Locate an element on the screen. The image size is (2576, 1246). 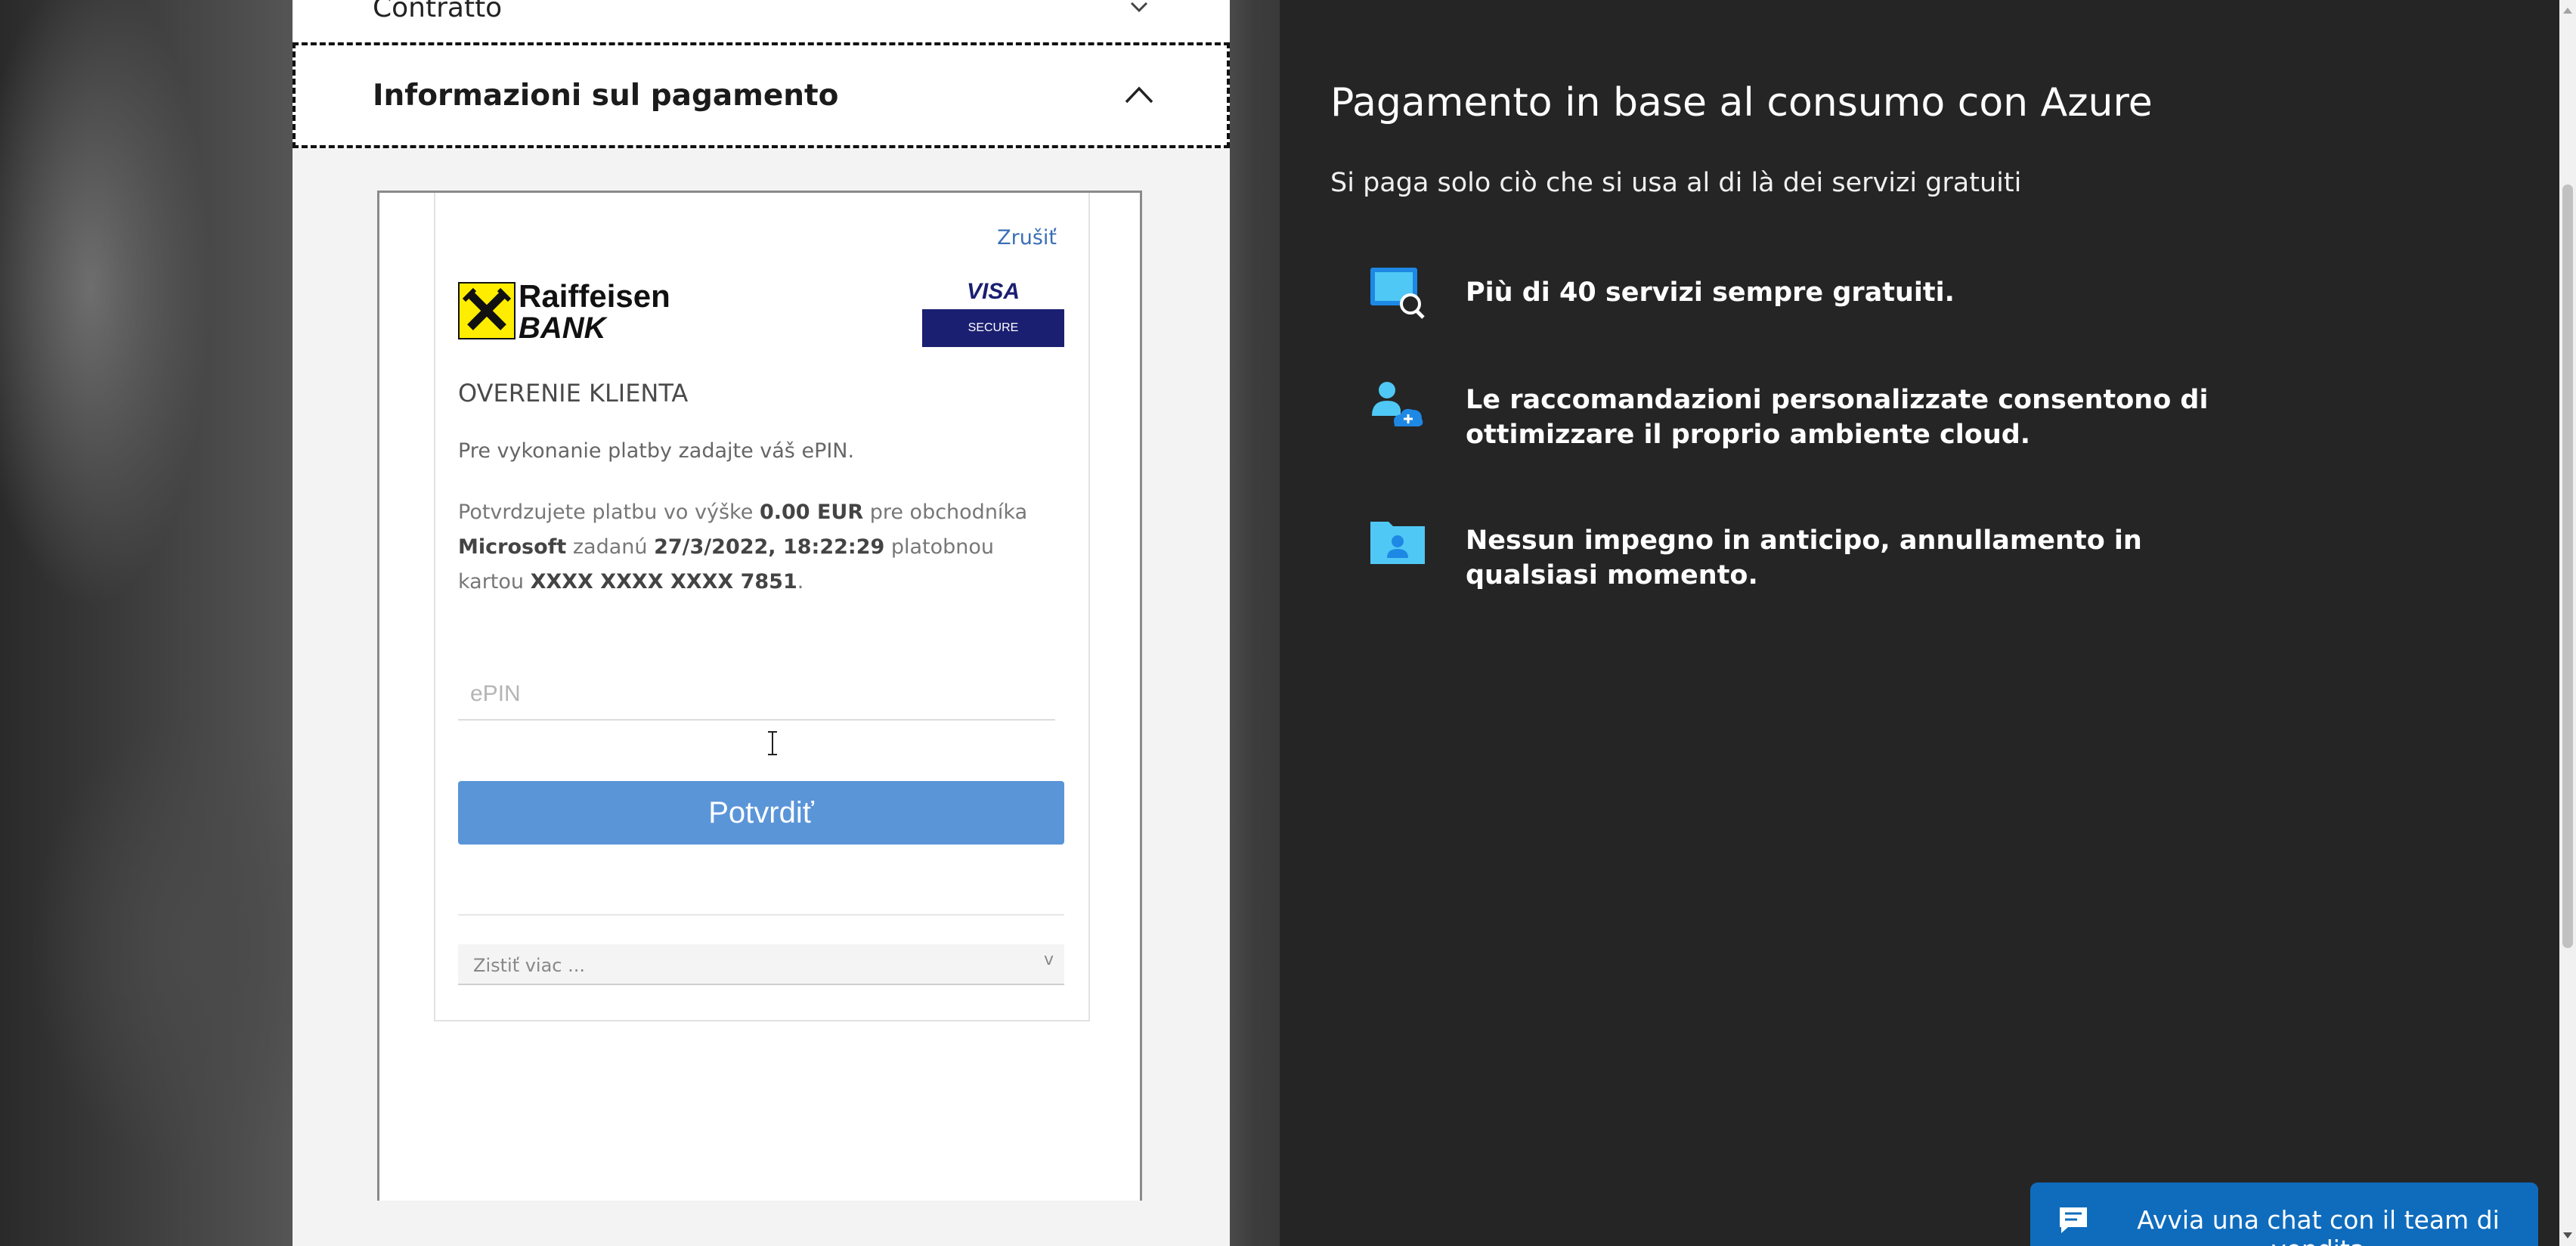
page-scrollbar is located at coordinates (2567, 623).